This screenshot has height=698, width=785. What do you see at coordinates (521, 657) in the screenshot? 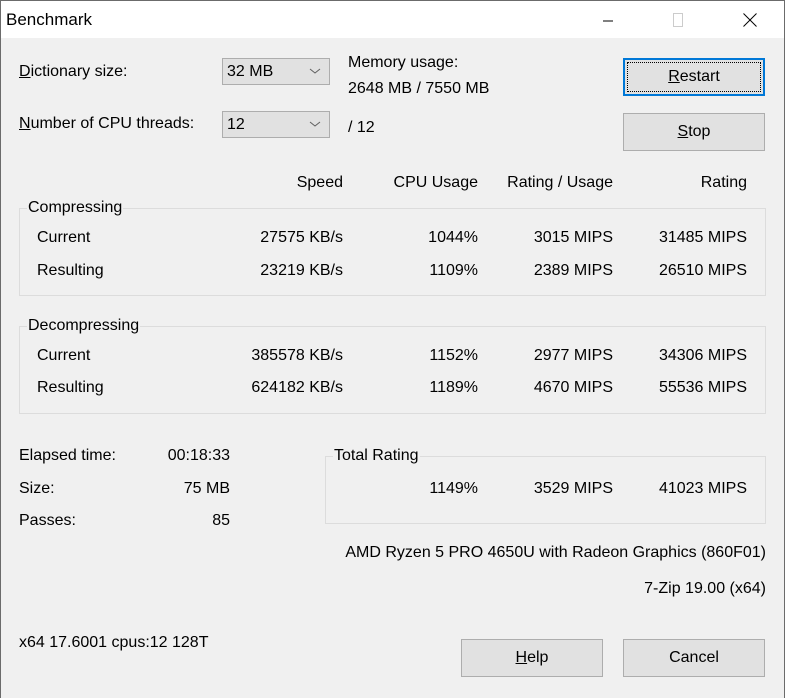
I see `help-mnemonic: H` at bounding box center [521, 657].